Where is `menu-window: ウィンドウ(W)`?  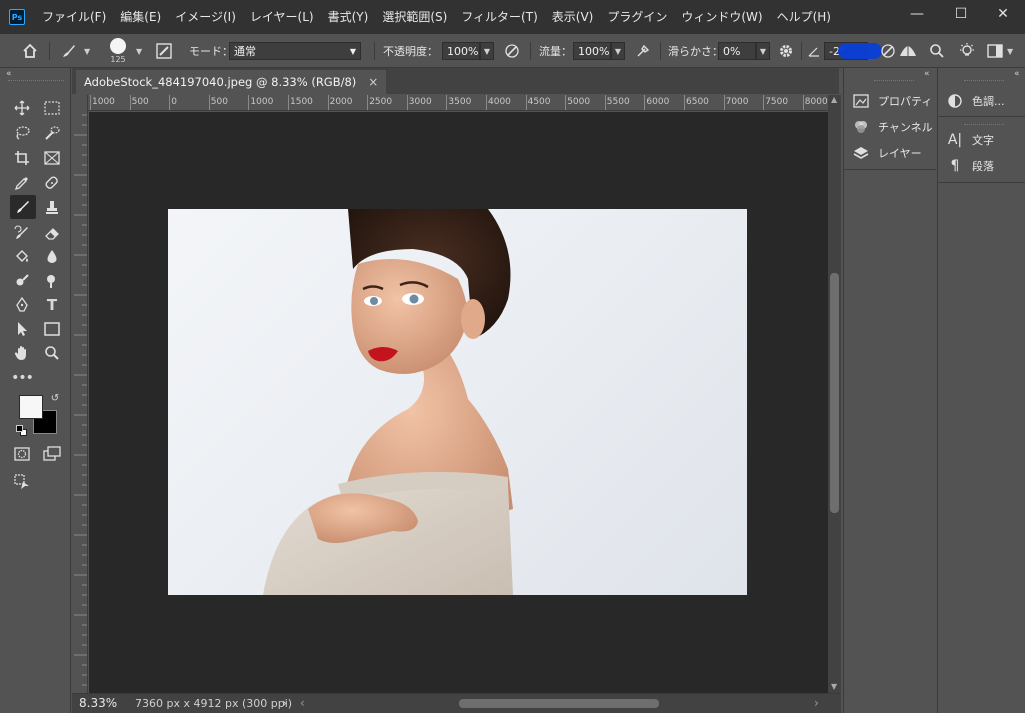
menu-window: ウィンドウ(W) is located at coordinates (721, 17).